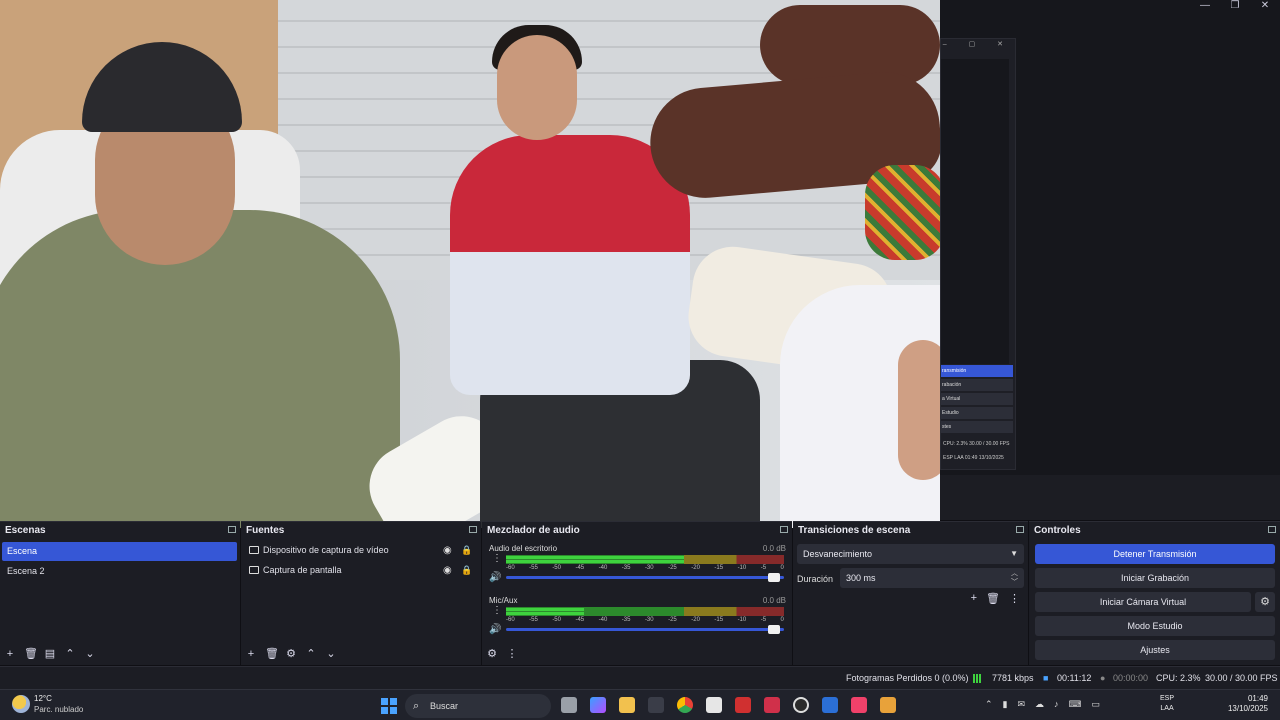  What do you see at coordinates (910, 554) in the screenshot?
I see `transition-select: Desvanecimiento ▼` at bounding box center [910, 554].